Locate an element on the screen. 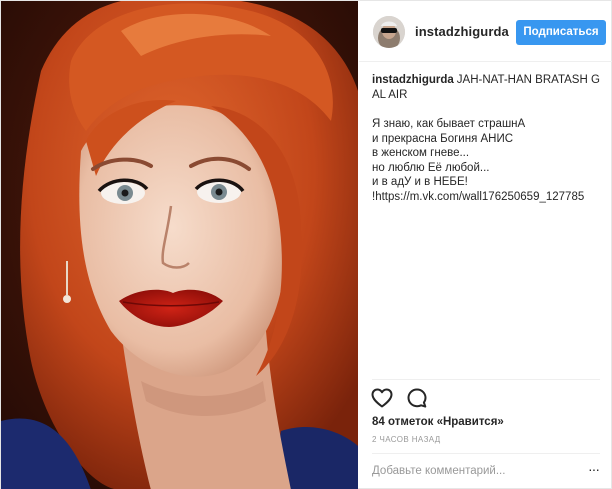 This screenshot has width=612, height=489. post-timestamp: 2 ЧАСОВ НАЗАД is located at coordinates (406, 439).